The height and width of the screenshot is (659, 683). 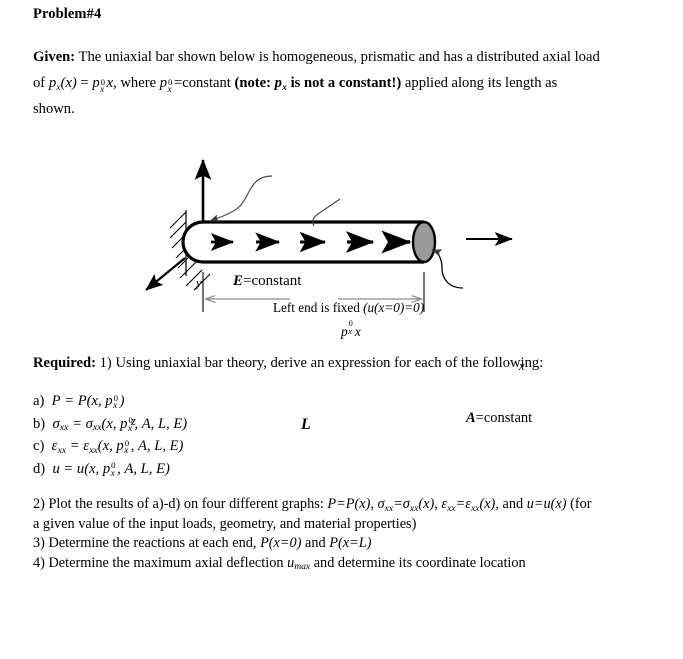 What do you see at coordinates (329, 235) in the screenshot?
I see `diagram-canvas` at bounding box center [329, 235].